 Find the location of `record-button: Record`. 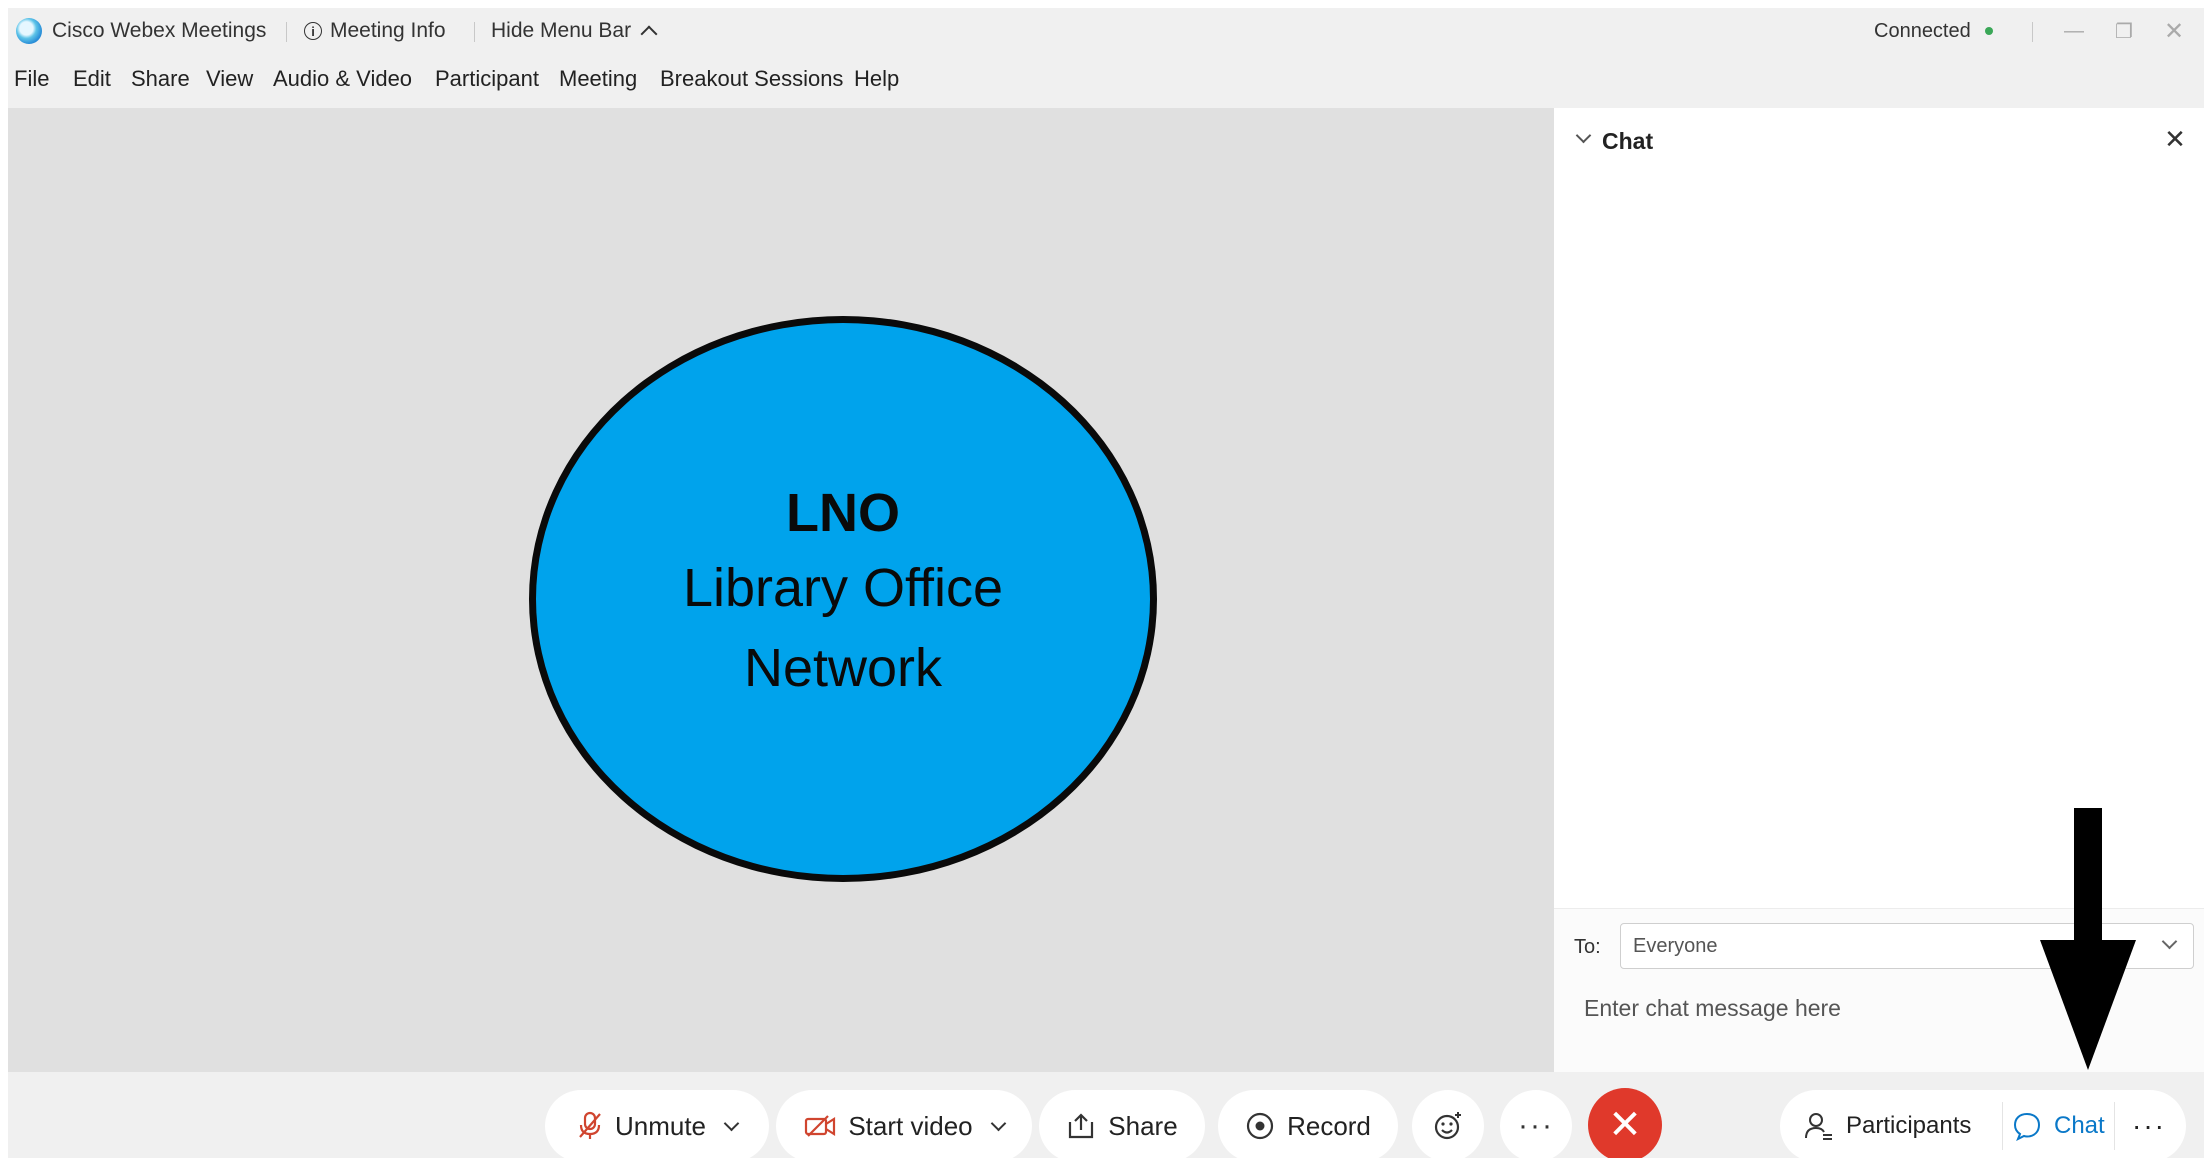

record-button: Record is located at coordinates (1308, 1124).